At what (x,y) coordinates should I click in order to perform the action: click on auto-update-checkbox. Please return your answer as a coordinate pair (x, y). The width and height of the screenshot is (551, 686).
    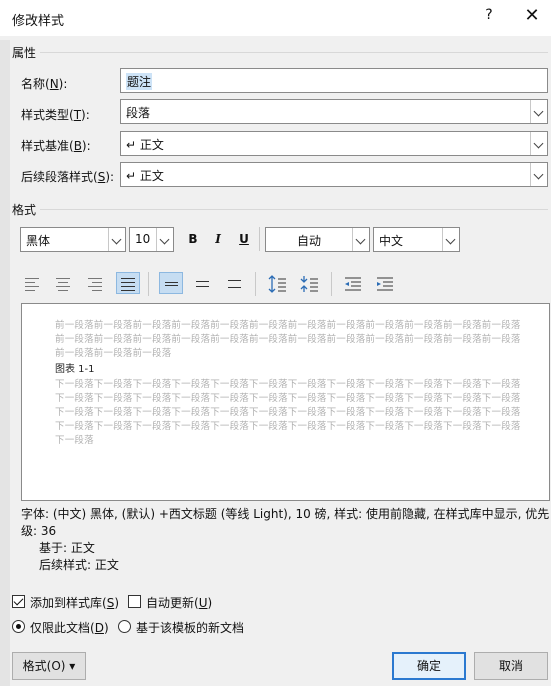
    Looking at the image, I should click on (134, 601).